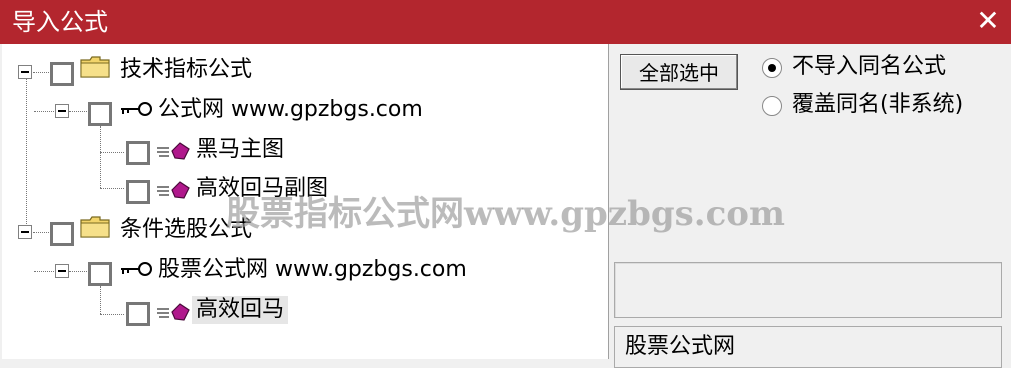  What do you see at coordinates (679, 72) in the screenshot?
I see `select-all-button: 全部选中` at bounding box center [679, 72].